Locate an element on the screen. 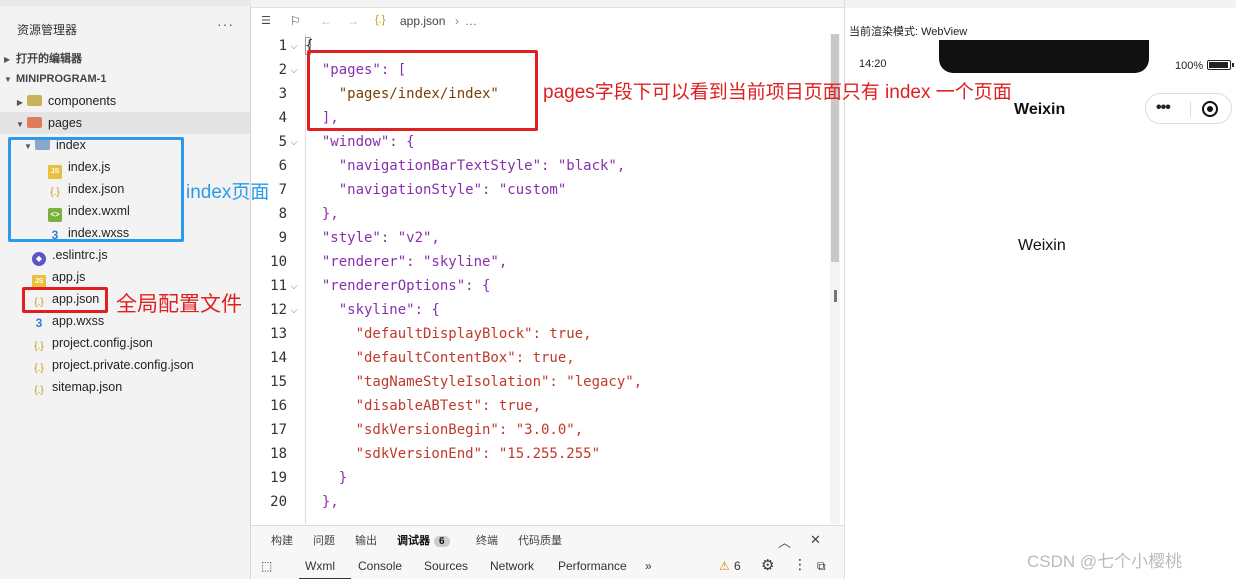  code-line: "defaultDisplayBlock": true, is located at coordinates (448, 334).